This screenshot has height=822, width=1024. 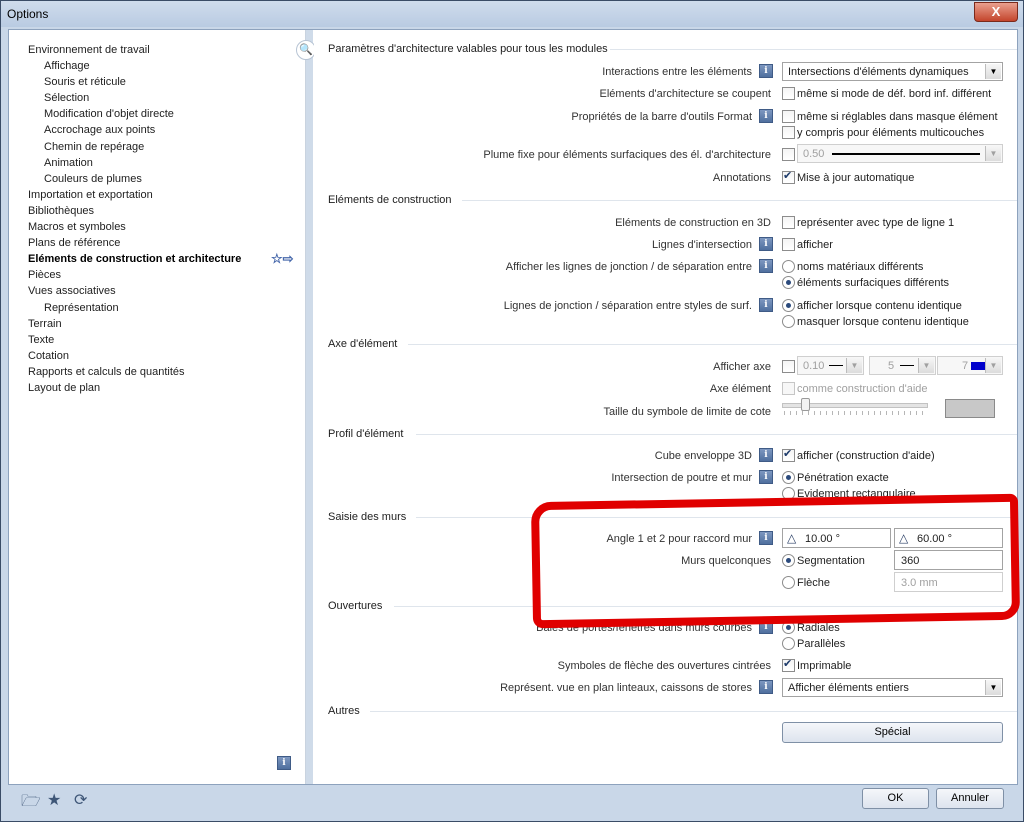 I want to click on tree-item: Souris et réticule, so click(x=157, y=82).